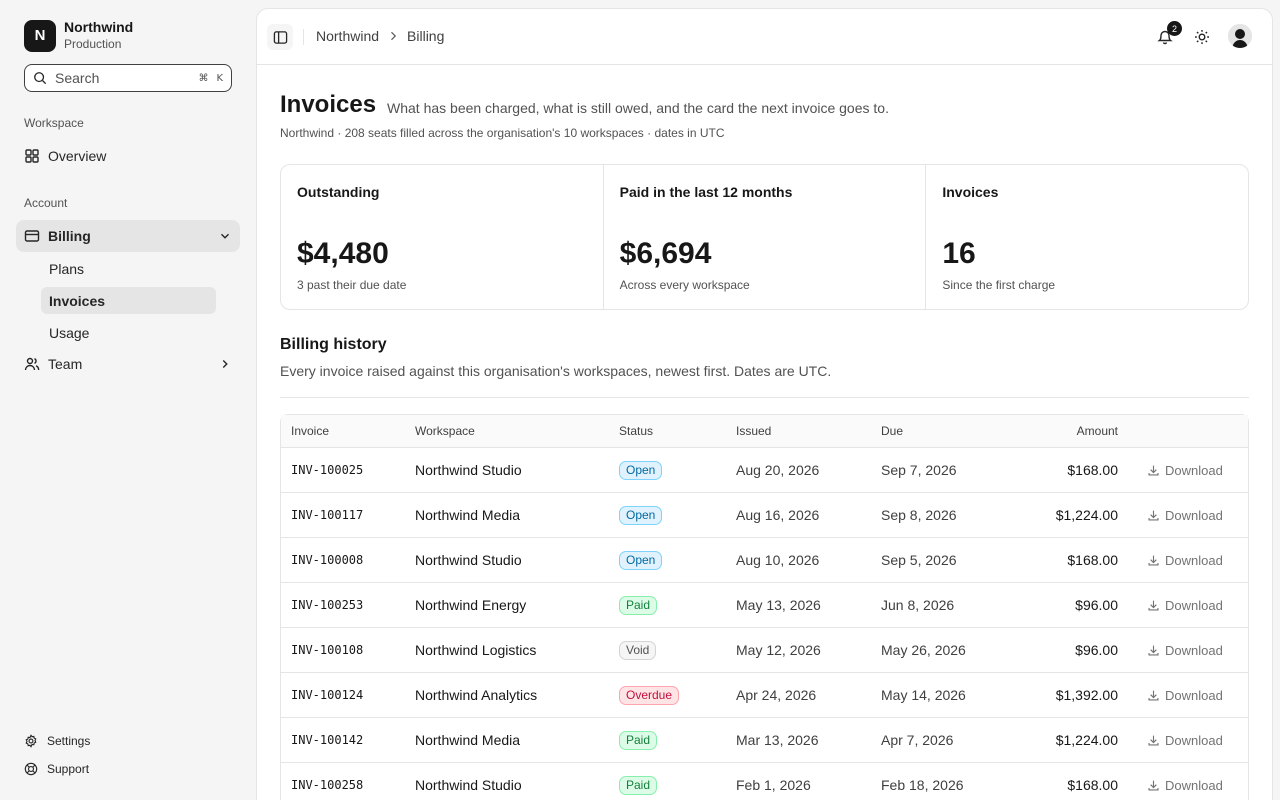  I want to click on invoice-issued: Aug 10, 2026, so click(778, 560).